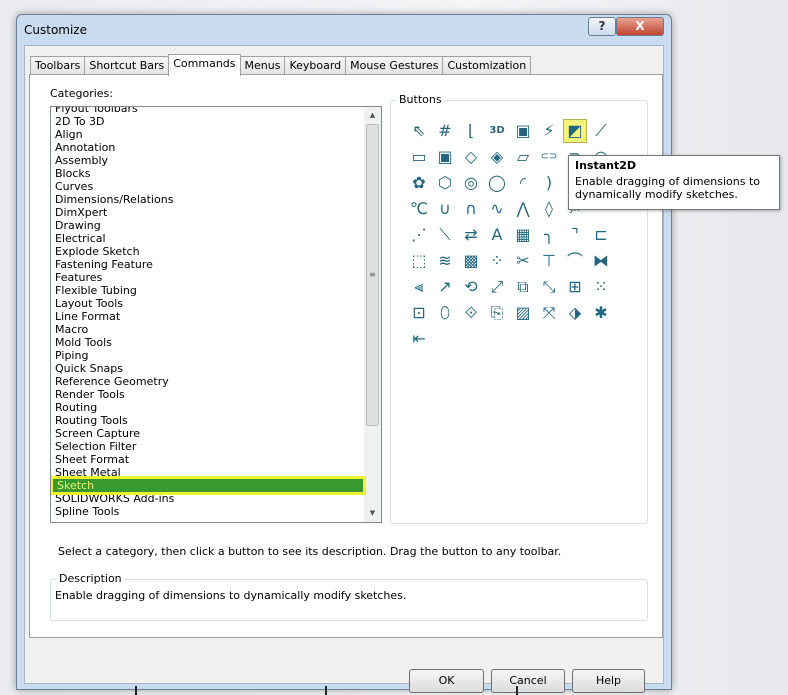  What do you see at coordinates (575, 261) in the screenshot?
I see `split-entities-icon: ⌒` at bounding box center [575, 261].